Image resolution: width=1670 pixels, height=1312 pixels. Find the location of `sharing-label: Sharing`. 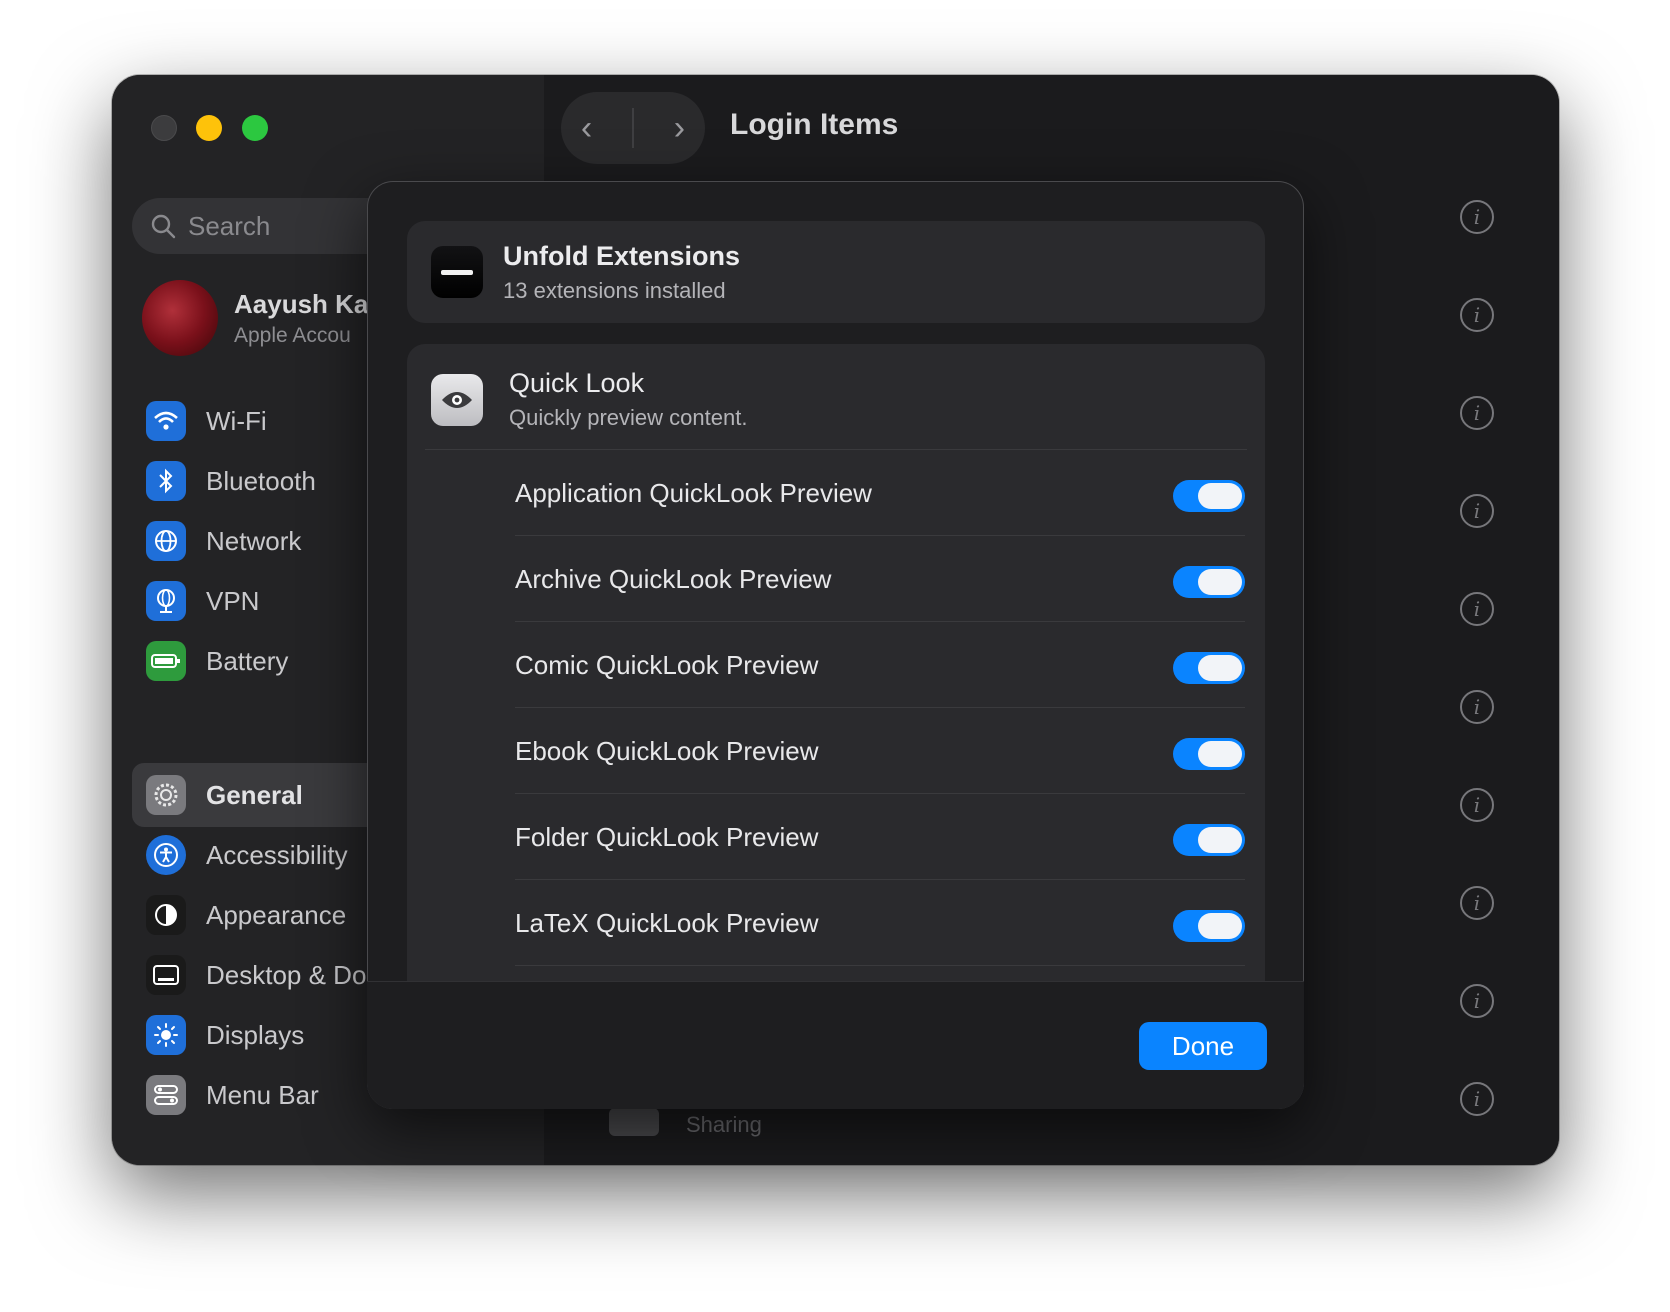

sharing-label: Sharing is located at coordinates (724, 1124).